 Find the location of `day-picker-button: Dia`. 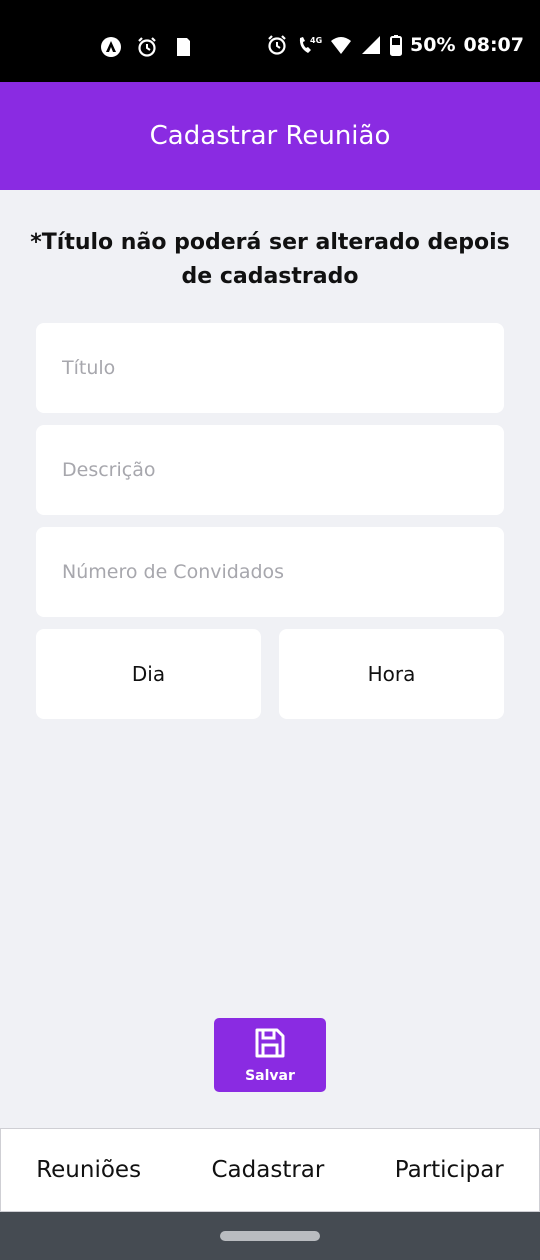

day-picker-button: Dia is located at coordinates (148, 674).